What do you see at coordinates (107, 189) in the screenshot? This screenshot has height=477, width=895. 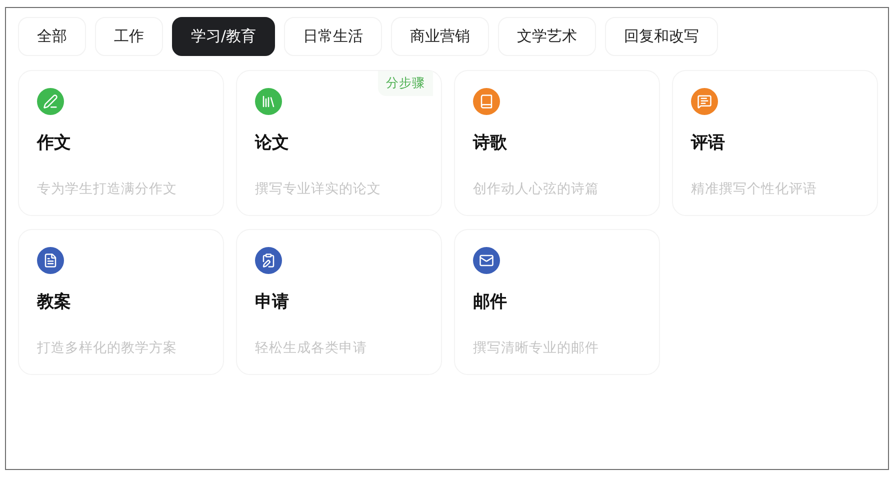 I see `card-description: 专为学生打造满分作文` at bounding box center [107, 189].